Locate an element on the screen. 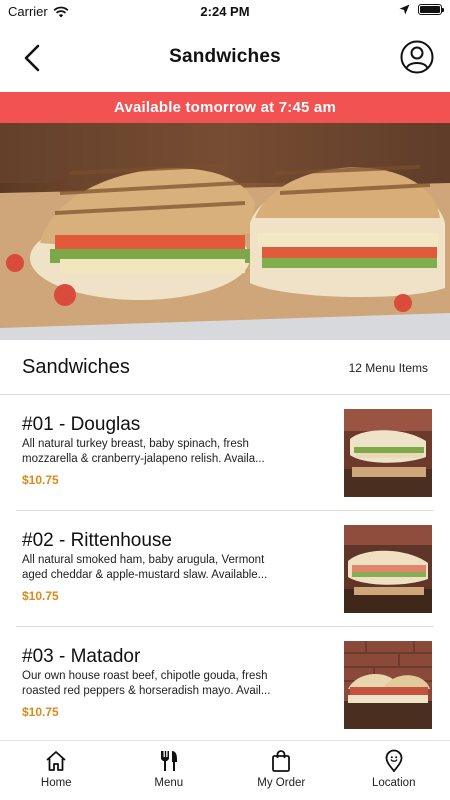 The height and width of the screenshot is (800, 450). item-name: #03 - Matador is located at coordinates (81, 656).